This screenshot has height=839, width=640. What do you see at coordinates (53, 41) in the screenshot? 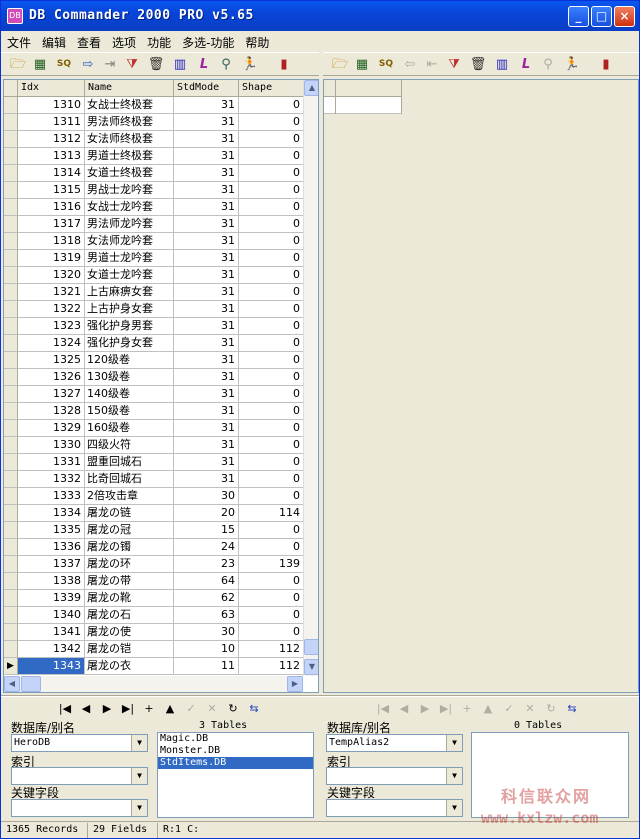
I see `menu-item-1: 编辑` at bounding box center [53, 41].